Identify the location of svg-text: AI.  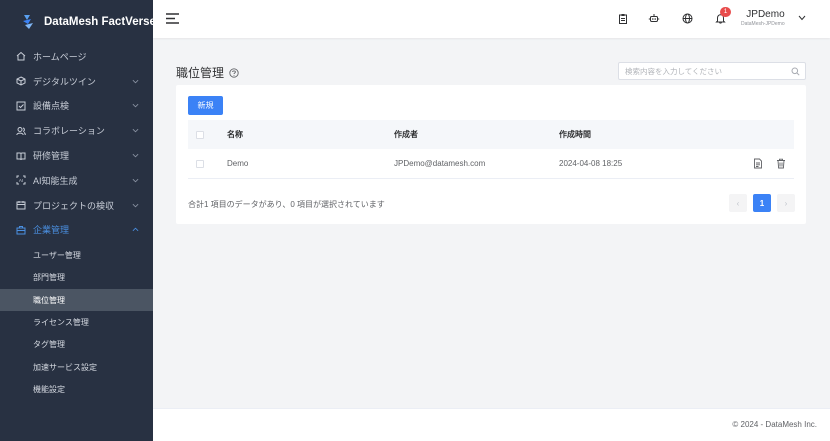
(20, 180).